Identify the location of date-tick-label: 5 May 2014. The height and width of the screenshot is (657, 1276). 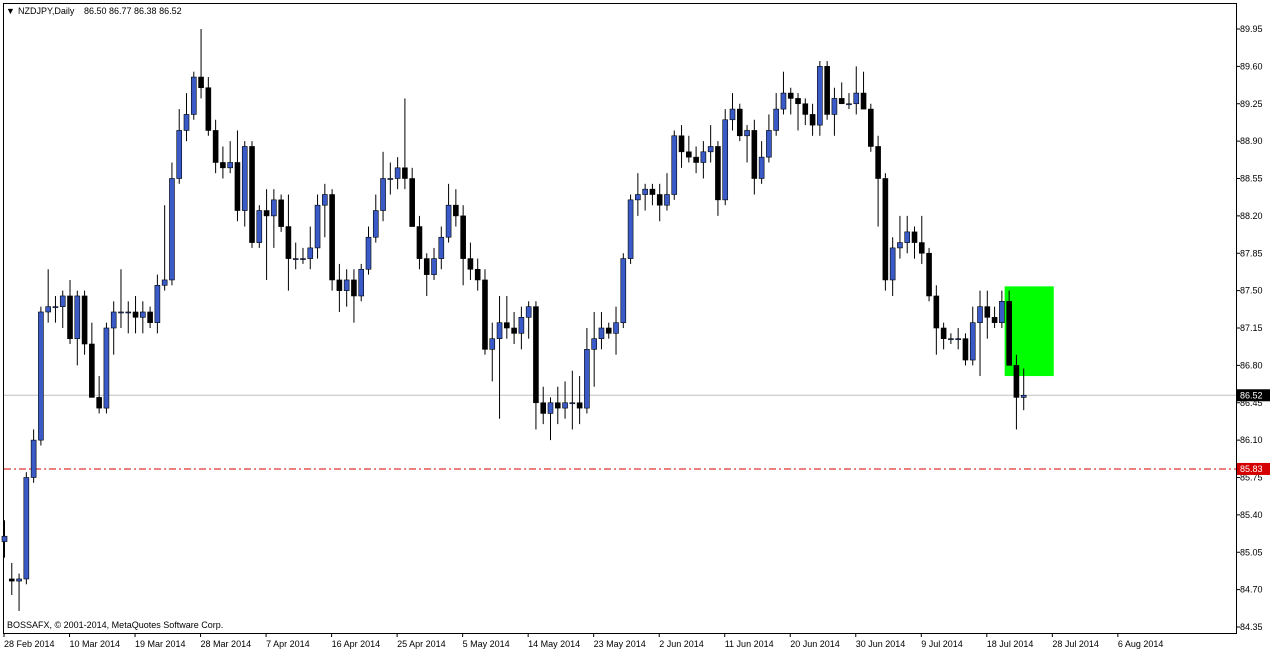
(486, 644).